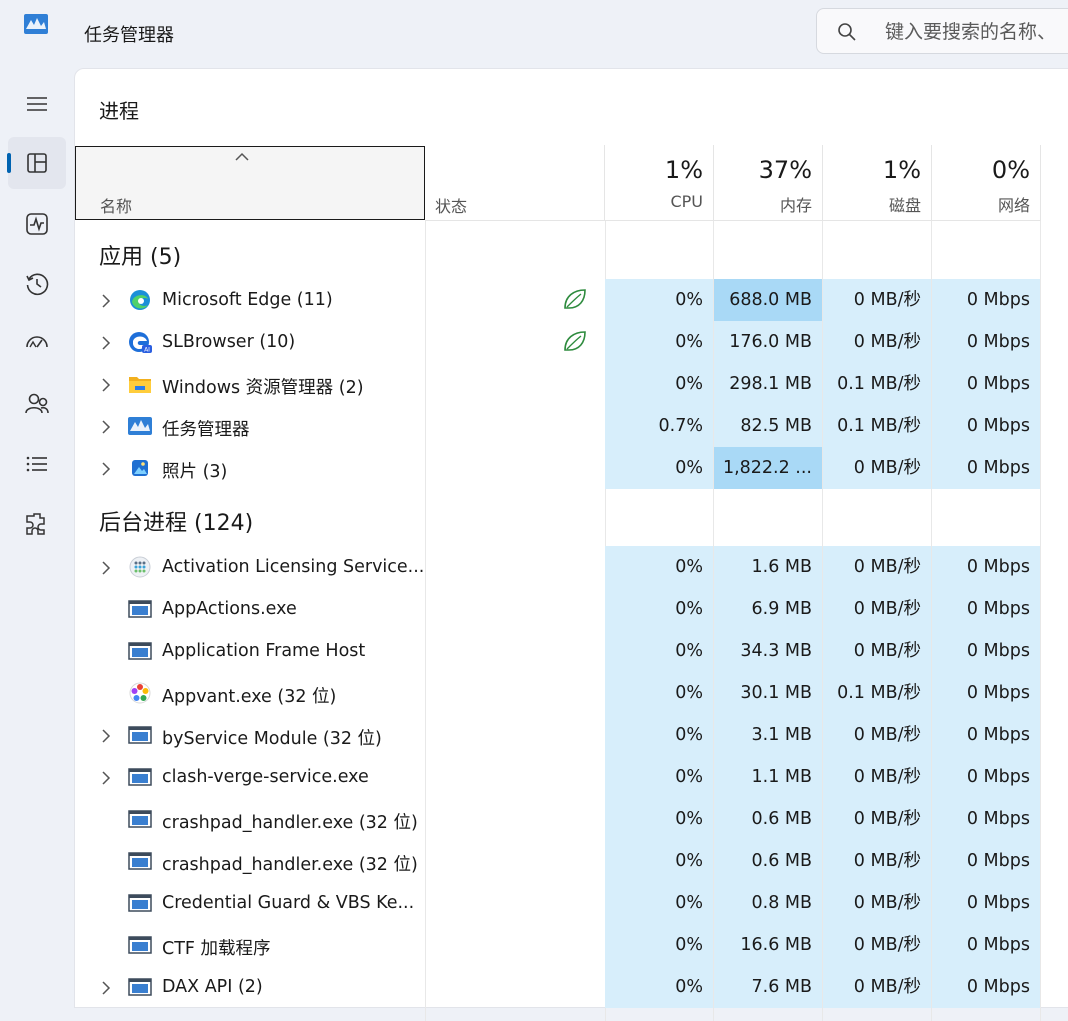 The width and height of the screenshot is (1068, 1021). What do you see at coordinates (558, 609) in the screenshot?
I see `process-row: AppActions.exe 0% 6.9 MB 0 MB/秒 0 Mbps` at bounding box center [558, 609].